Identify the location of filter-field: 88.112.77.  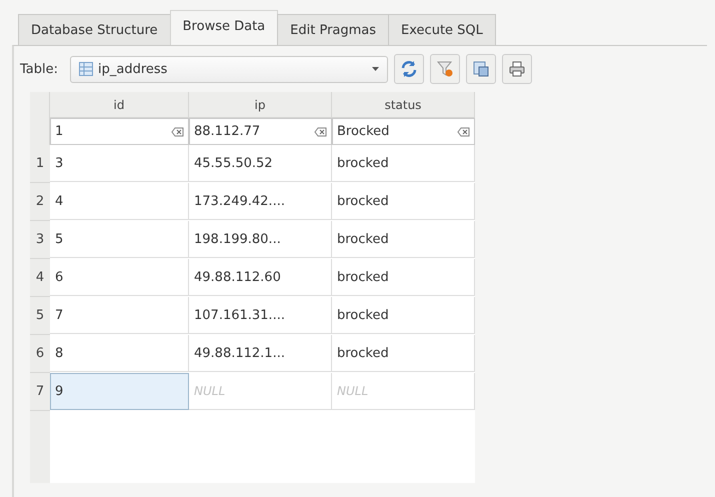
(260, 131).